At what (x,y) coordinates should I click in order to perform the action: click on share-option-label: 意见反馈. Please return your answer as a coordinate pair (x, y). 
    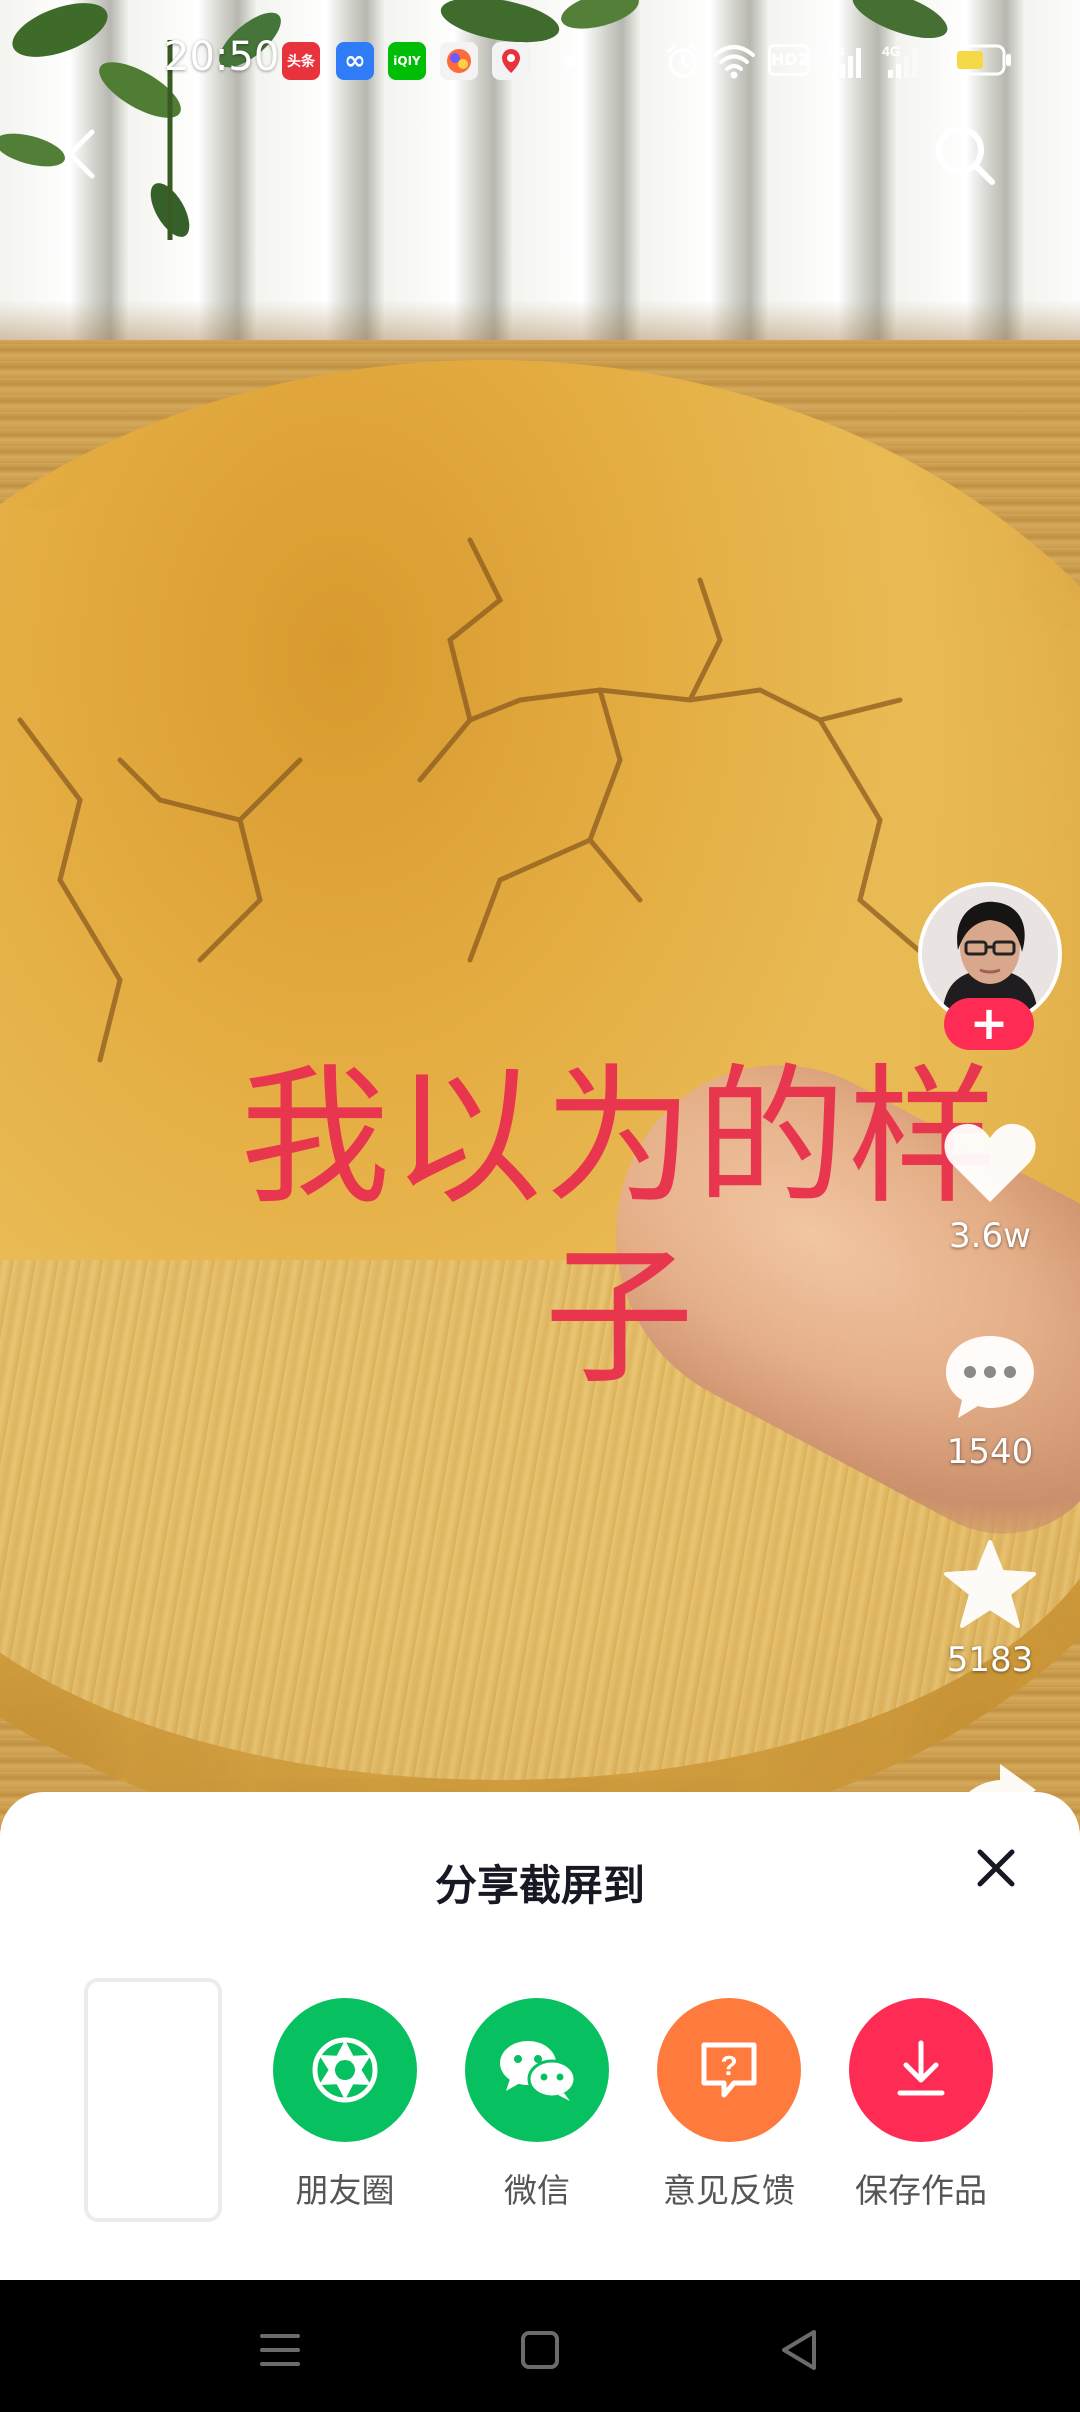
    Looking at the image, I should click on (729, 2190).